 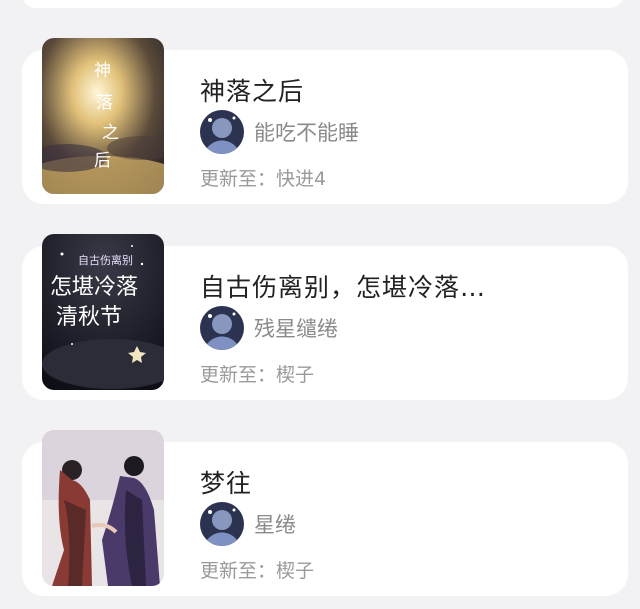 I want to click on book-cover-image: 神 落 之 后, so click(x=103, y=116).